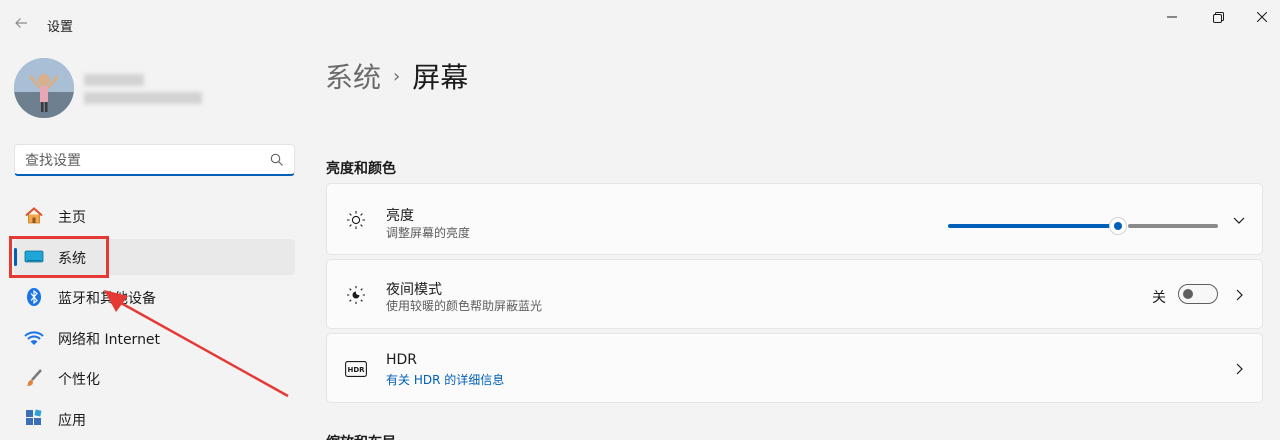 This screenshot has height=440, width=1280. I want to click on back-arrow-icon, so click(21, 23).